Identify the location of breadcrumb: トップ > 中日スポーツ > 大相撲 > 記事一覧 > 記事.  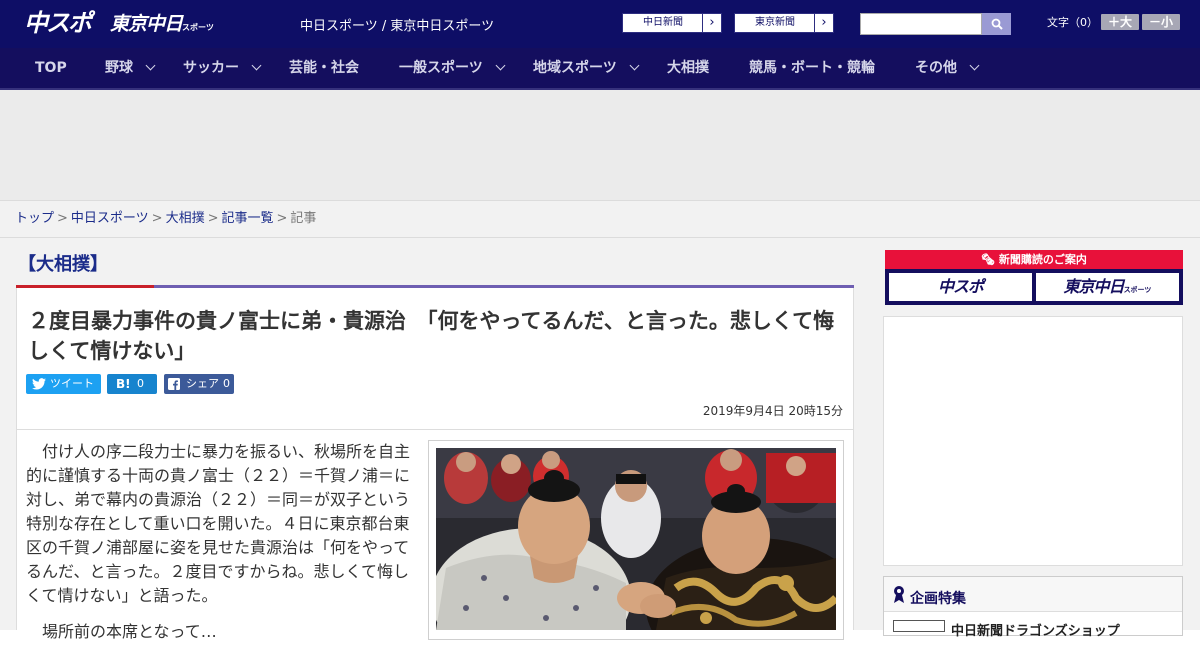
(600, 219).